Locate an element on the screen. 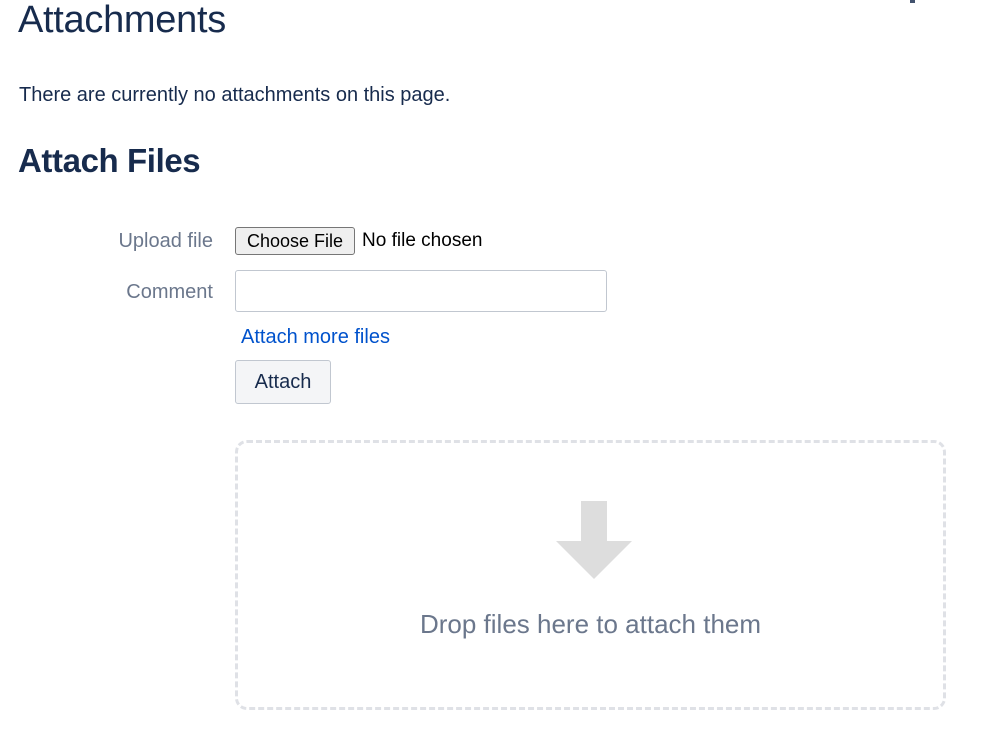  drop-zone-text: Drop files here to attach them is located at coordinates (590, 624).